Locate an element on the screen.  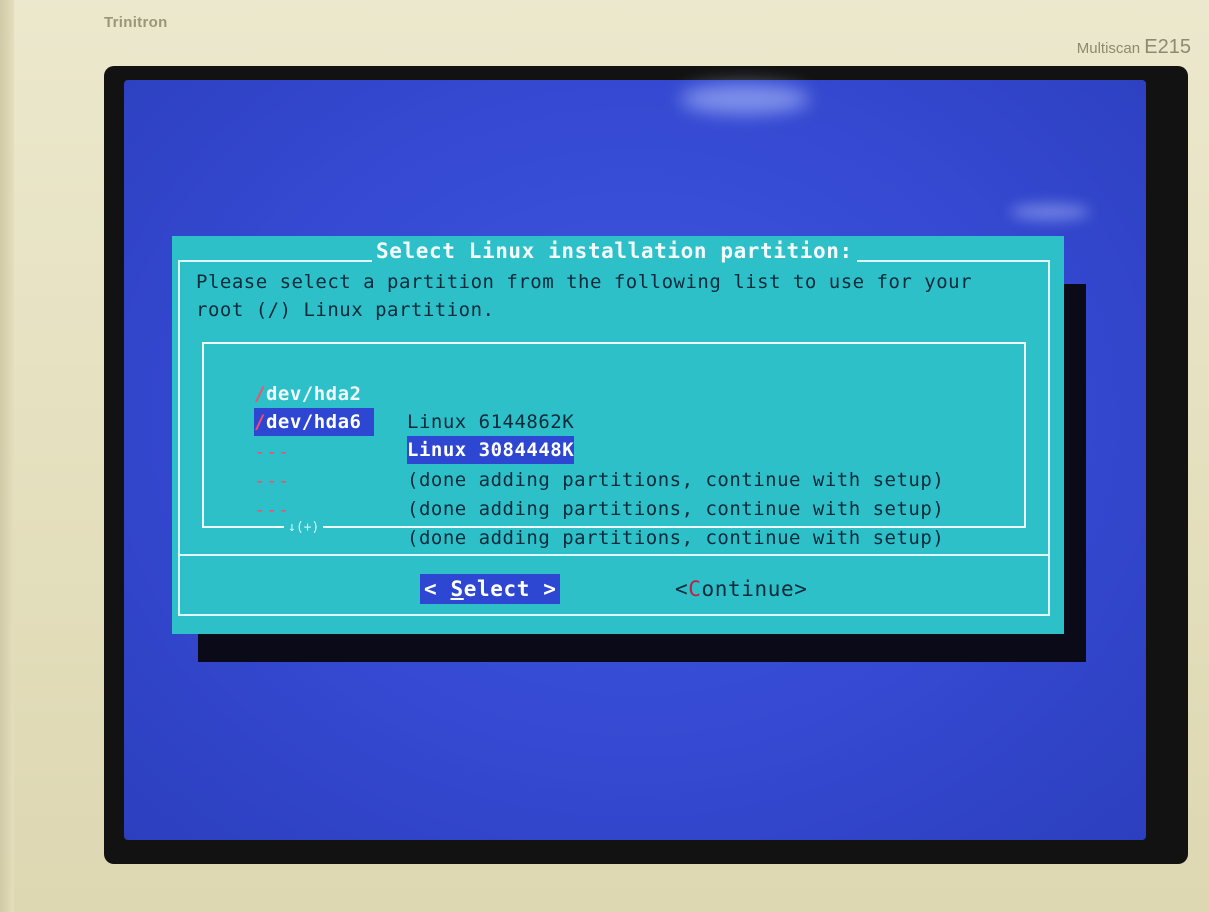
bezel-edge is located at coordinates (7, 456).